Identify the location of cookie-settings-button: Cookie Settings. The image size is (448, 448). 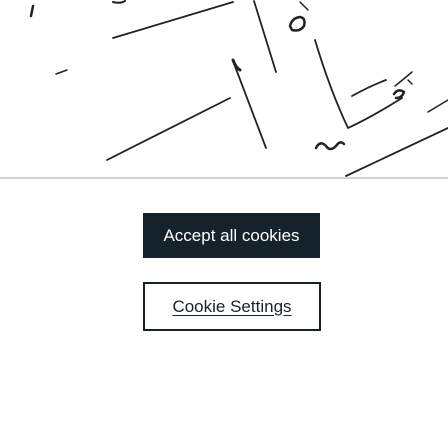
(232, 306).